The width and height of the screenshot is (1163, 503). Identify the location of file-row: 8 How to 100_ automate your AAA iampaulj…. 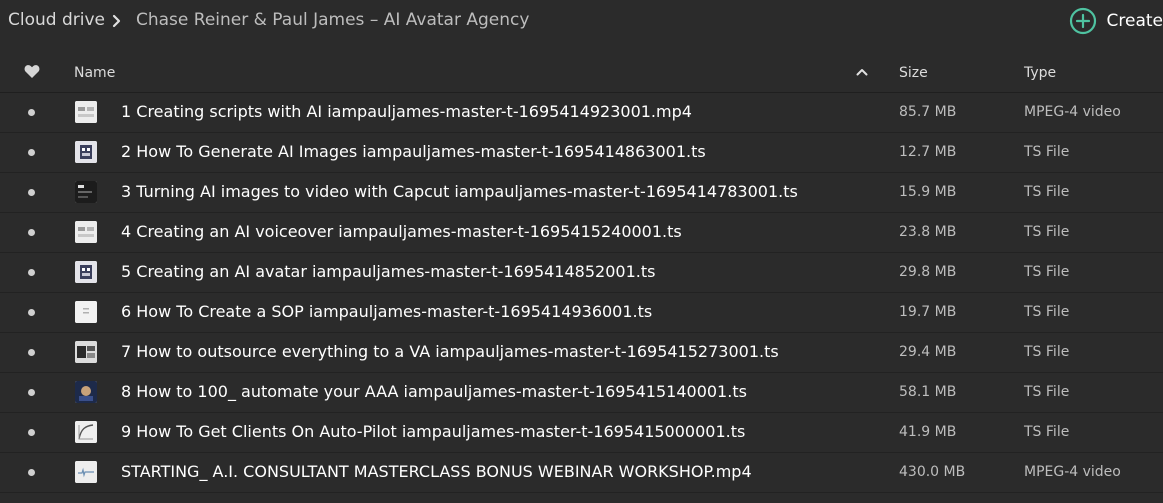
(581, 393).